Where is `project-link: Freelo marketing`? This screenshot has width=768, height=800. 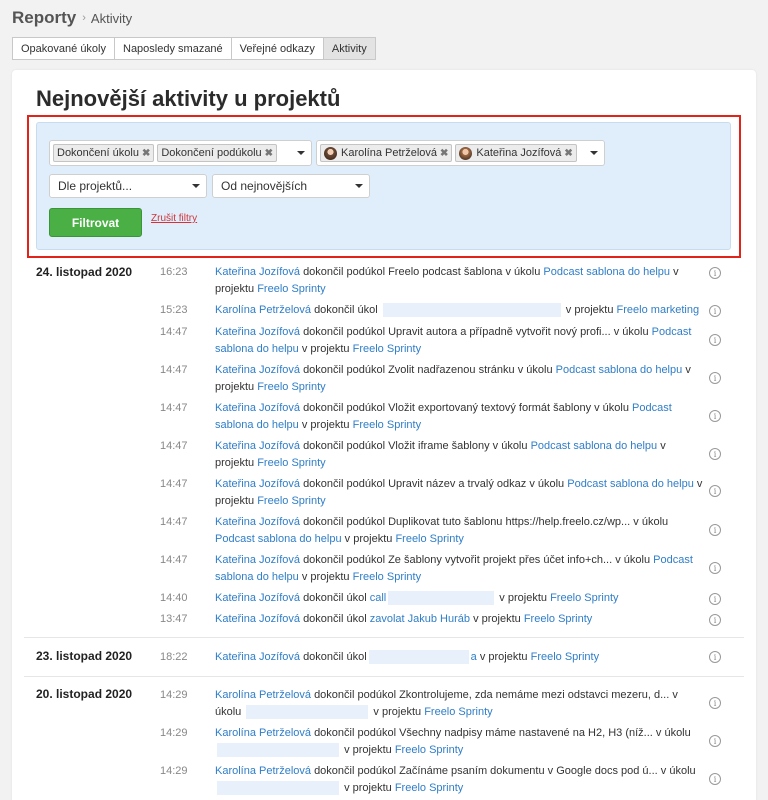 project-link: Freelo marketing is located at coordinates (658, 310).